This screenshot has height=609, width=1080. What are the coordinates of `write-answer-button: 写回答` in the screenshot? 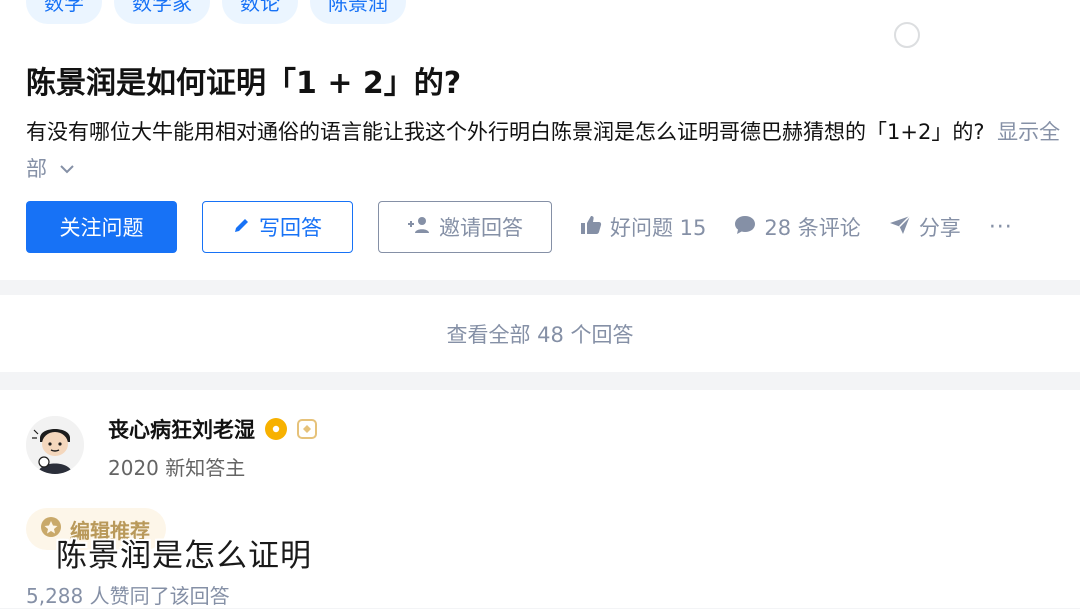 It's located at (277, 227).